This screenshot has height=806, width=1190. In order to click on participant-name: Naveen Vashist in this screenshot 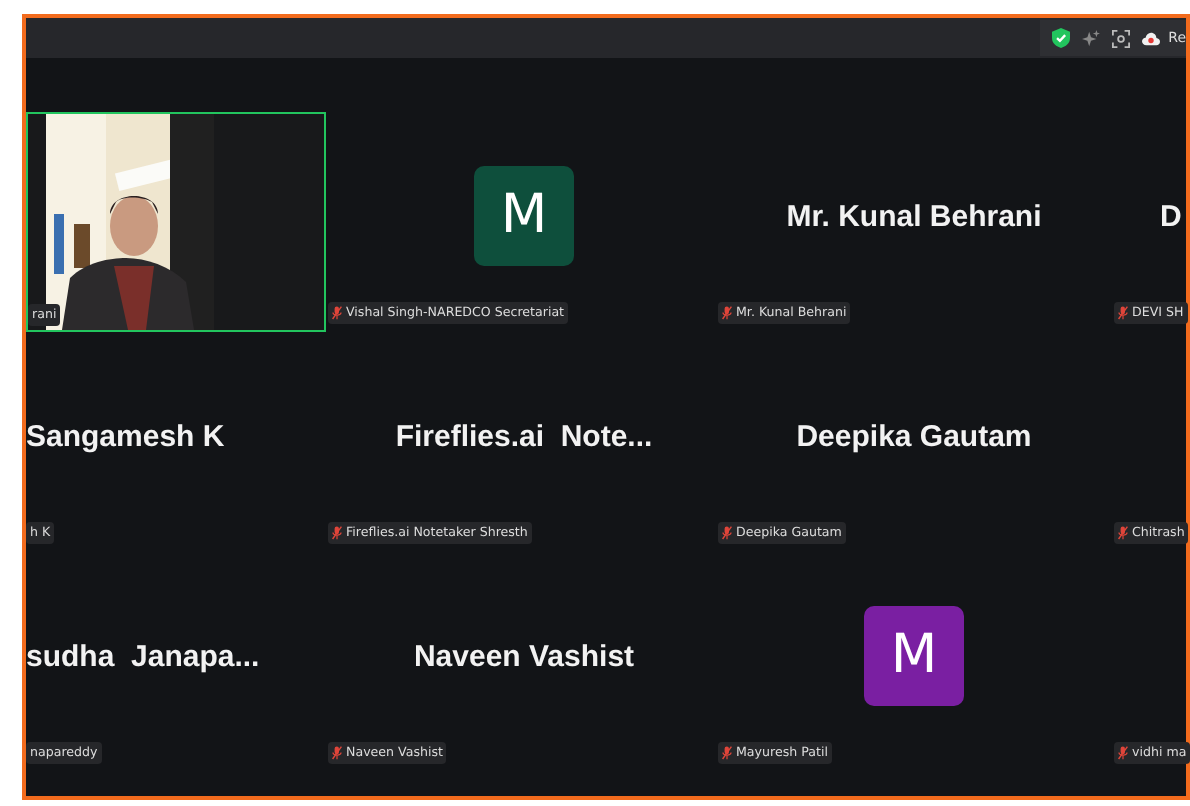, I will do `click(524, 657)`.